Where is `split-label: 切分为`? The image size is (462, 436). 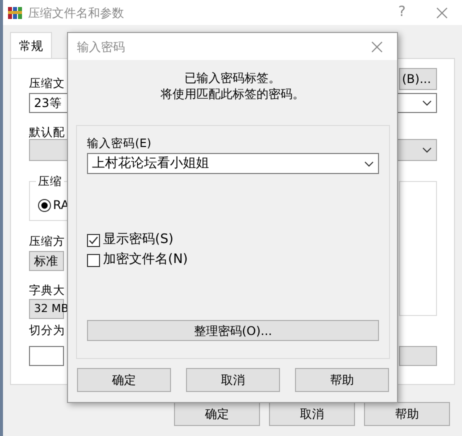 split-label: 切分为 is located at coordinates (47, 330).